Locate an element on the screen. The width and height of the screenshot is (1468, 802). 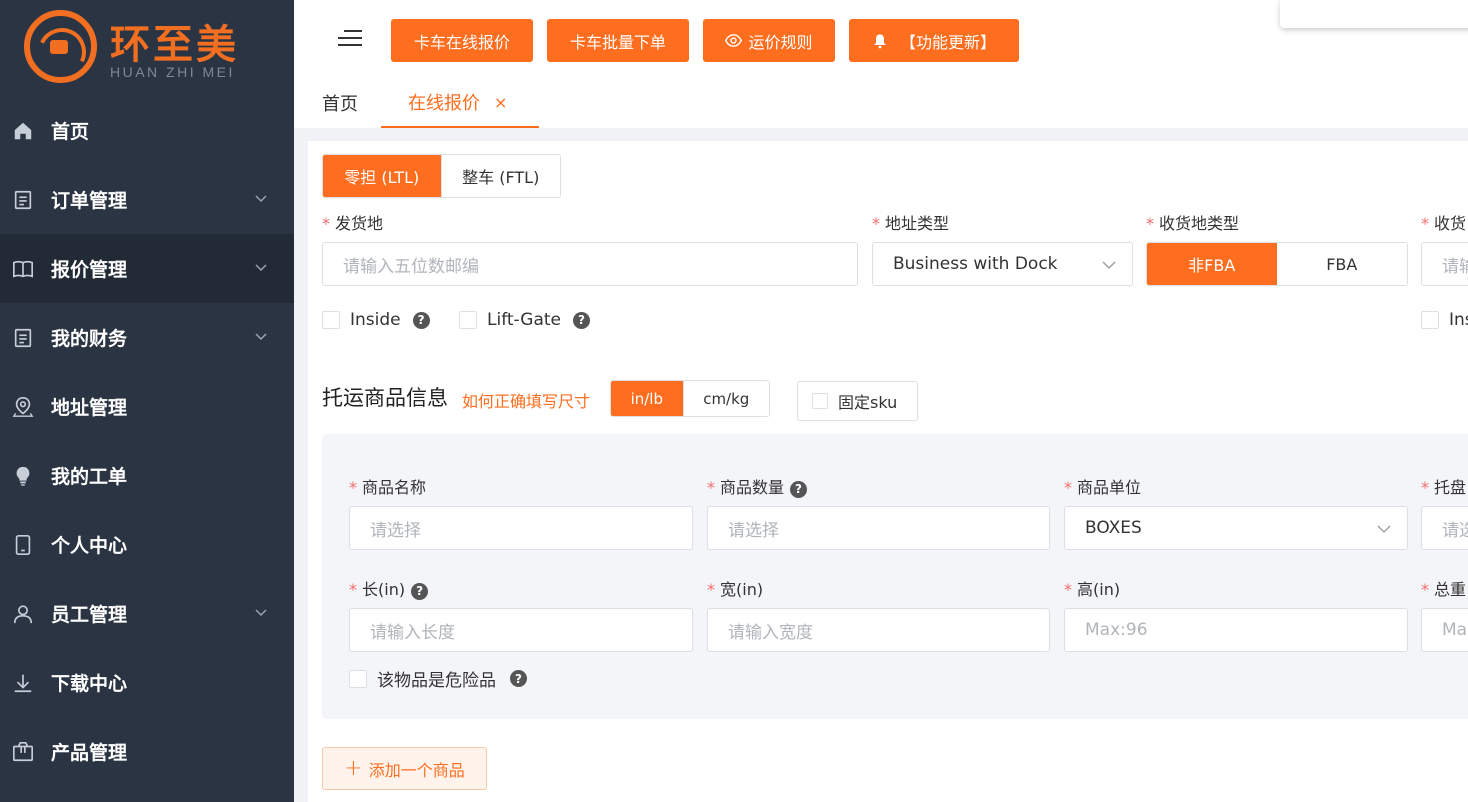
sidebar-item-label: 我的工单 is located at coordinates (89, 477).